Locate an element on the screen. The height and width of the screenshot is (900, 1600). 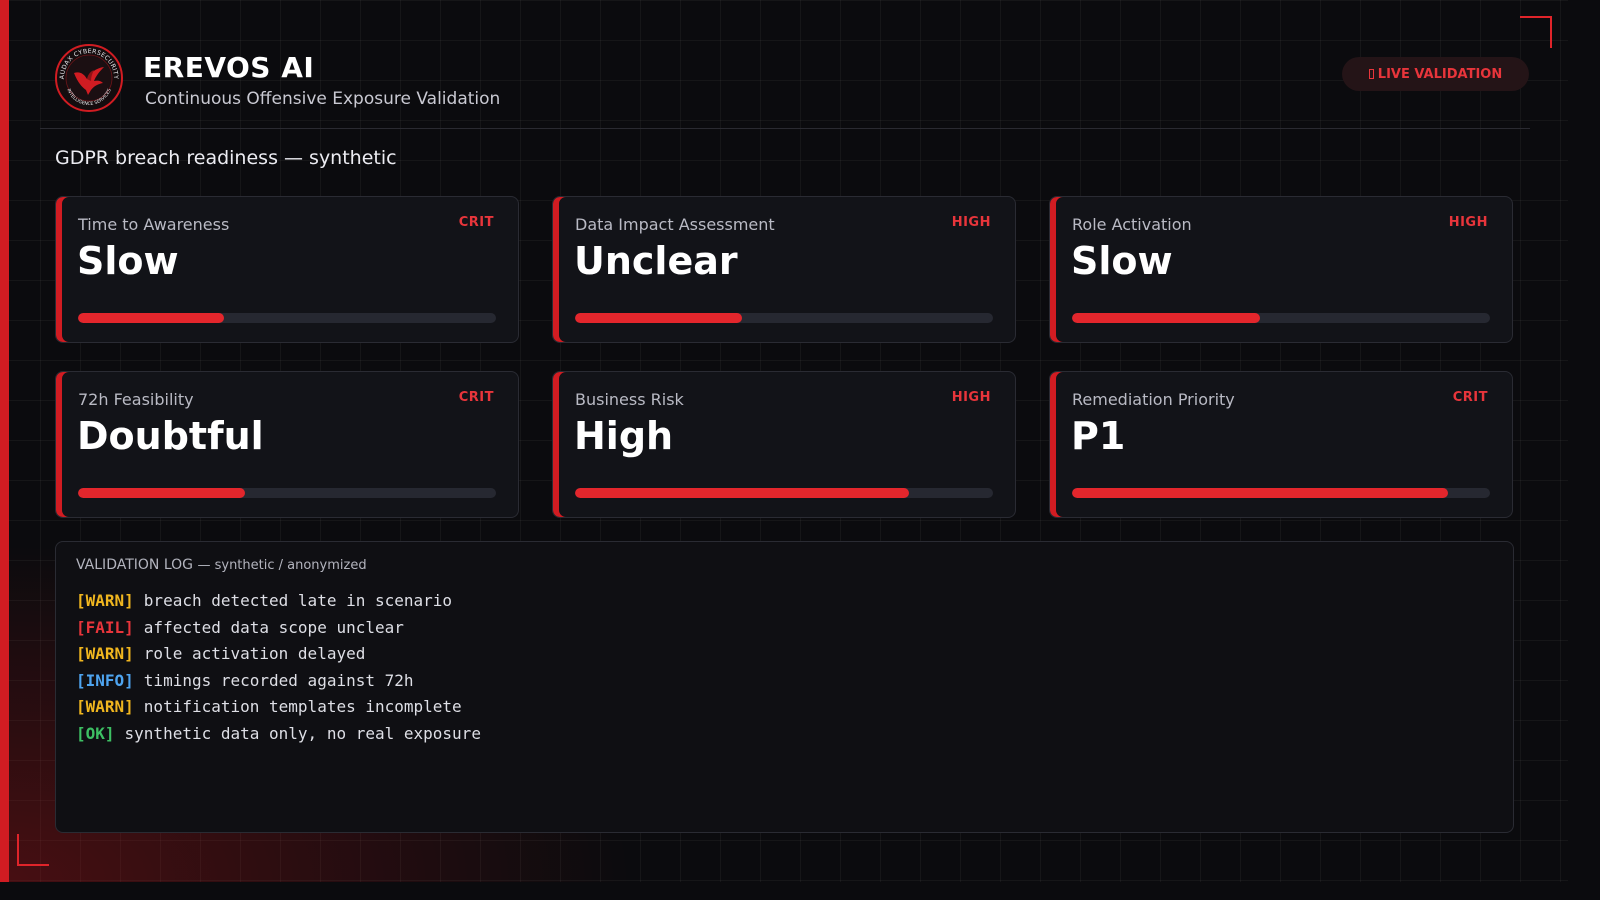
log-tag: [OK] is located at coordinates (95, 733).